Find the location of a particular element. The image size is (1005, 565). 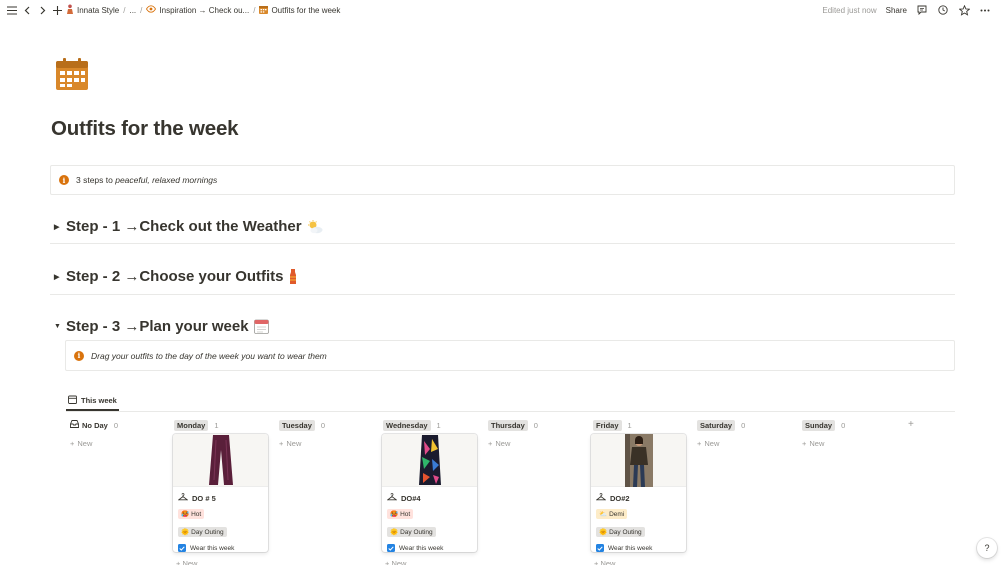

plus-icon: + is located at coordinates (699, 443).